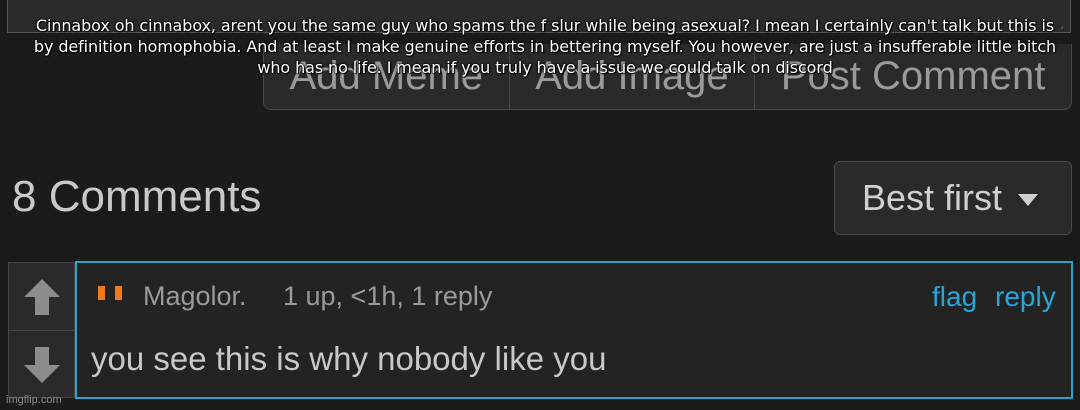  I want to click on downvote-button, so click(41, 364).